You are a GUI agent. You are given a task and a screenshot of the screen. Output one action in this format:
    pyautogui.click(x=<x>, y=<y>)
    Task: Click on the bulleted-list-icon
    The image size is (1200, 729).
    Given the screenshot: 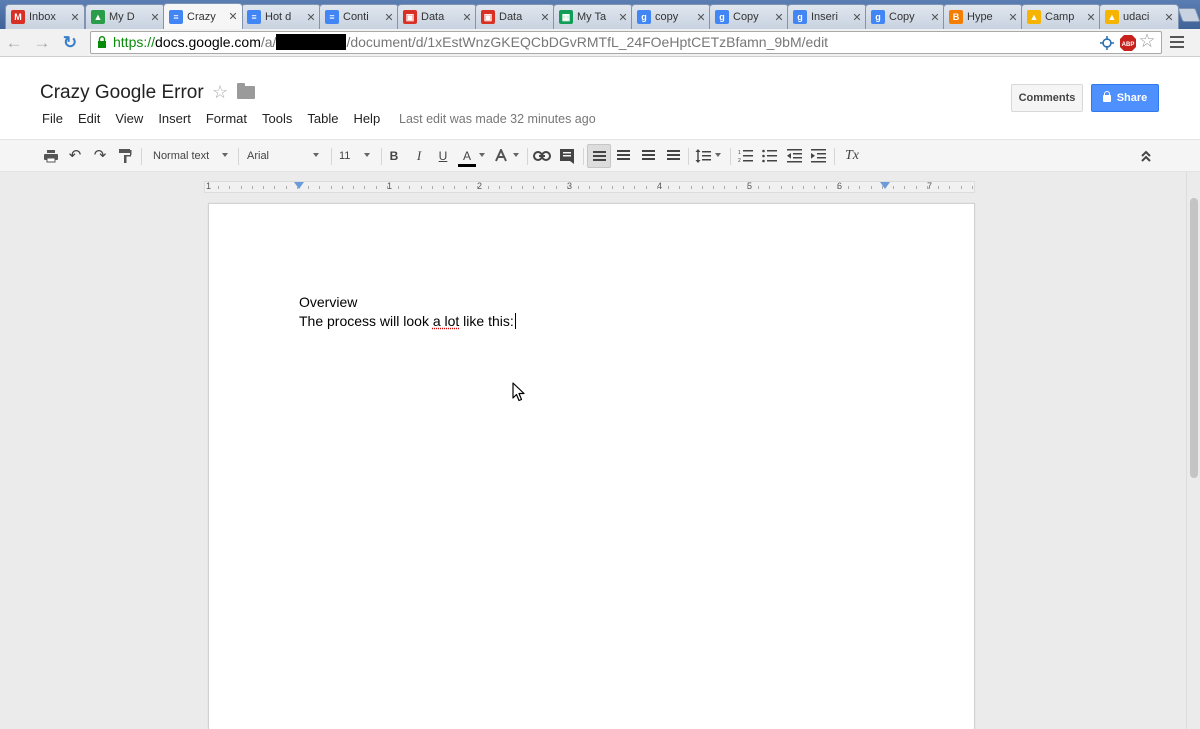 What is the action you would take?
    pyautogui.click(x=769, y=156)
    